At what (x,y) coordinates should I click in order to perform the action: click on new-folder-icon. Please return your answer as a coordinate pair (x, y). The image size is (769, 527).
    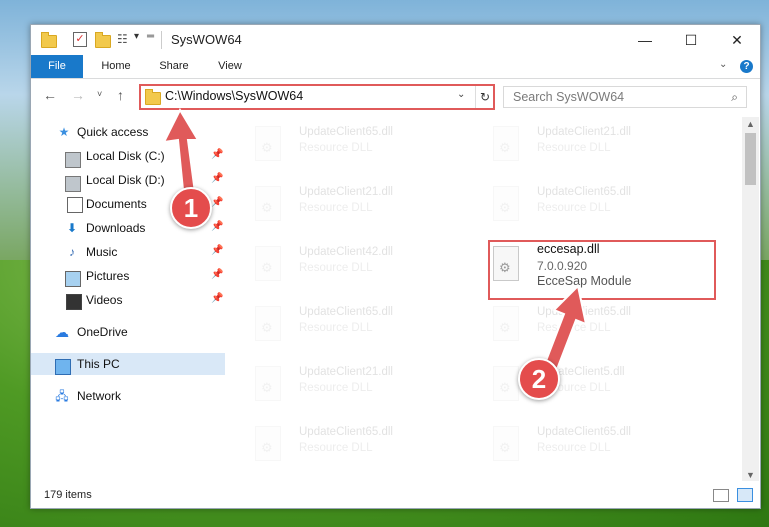
    Looking at the image, I should click on (103, 40).